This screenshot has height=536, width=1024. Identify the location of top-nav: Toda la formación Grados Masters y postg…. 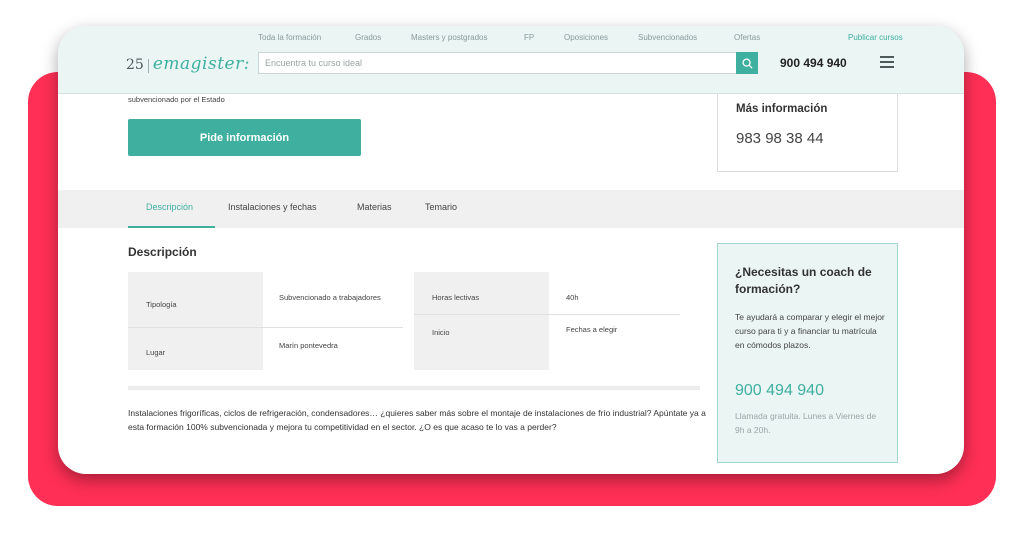
(511, 39).